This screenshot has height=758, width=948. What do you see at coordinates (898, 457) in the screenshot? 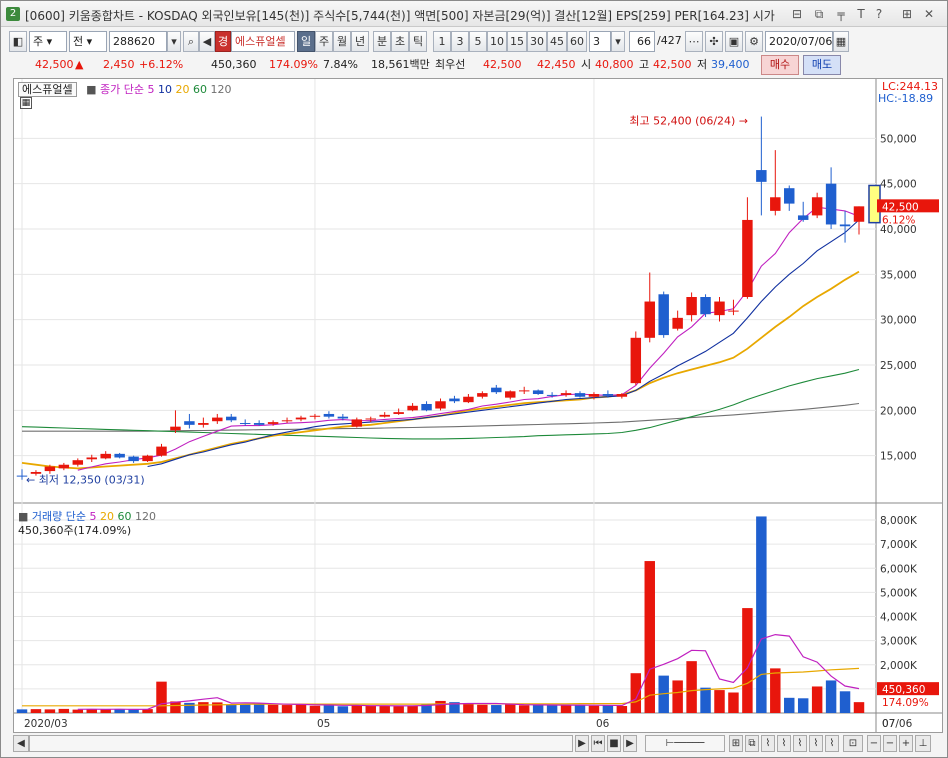
I see `price-tick-label: 15,000` at bounding box center [898, 457].